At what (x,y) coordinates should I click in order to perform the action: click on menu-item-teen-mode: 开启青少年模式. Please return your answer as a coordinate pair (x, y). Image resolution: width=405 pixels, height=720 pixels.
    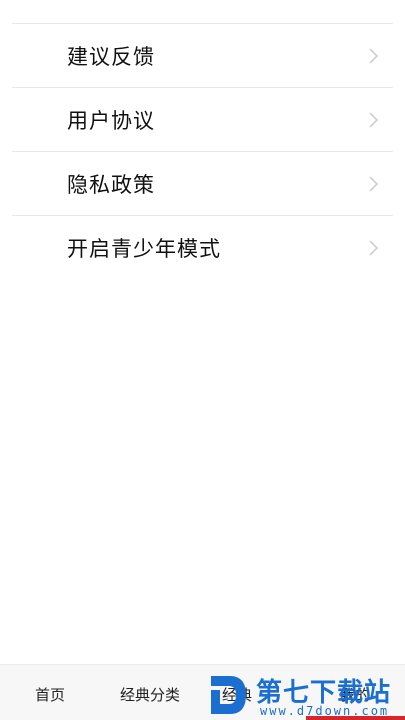
    Looking at the image, I should click on (202, 247).